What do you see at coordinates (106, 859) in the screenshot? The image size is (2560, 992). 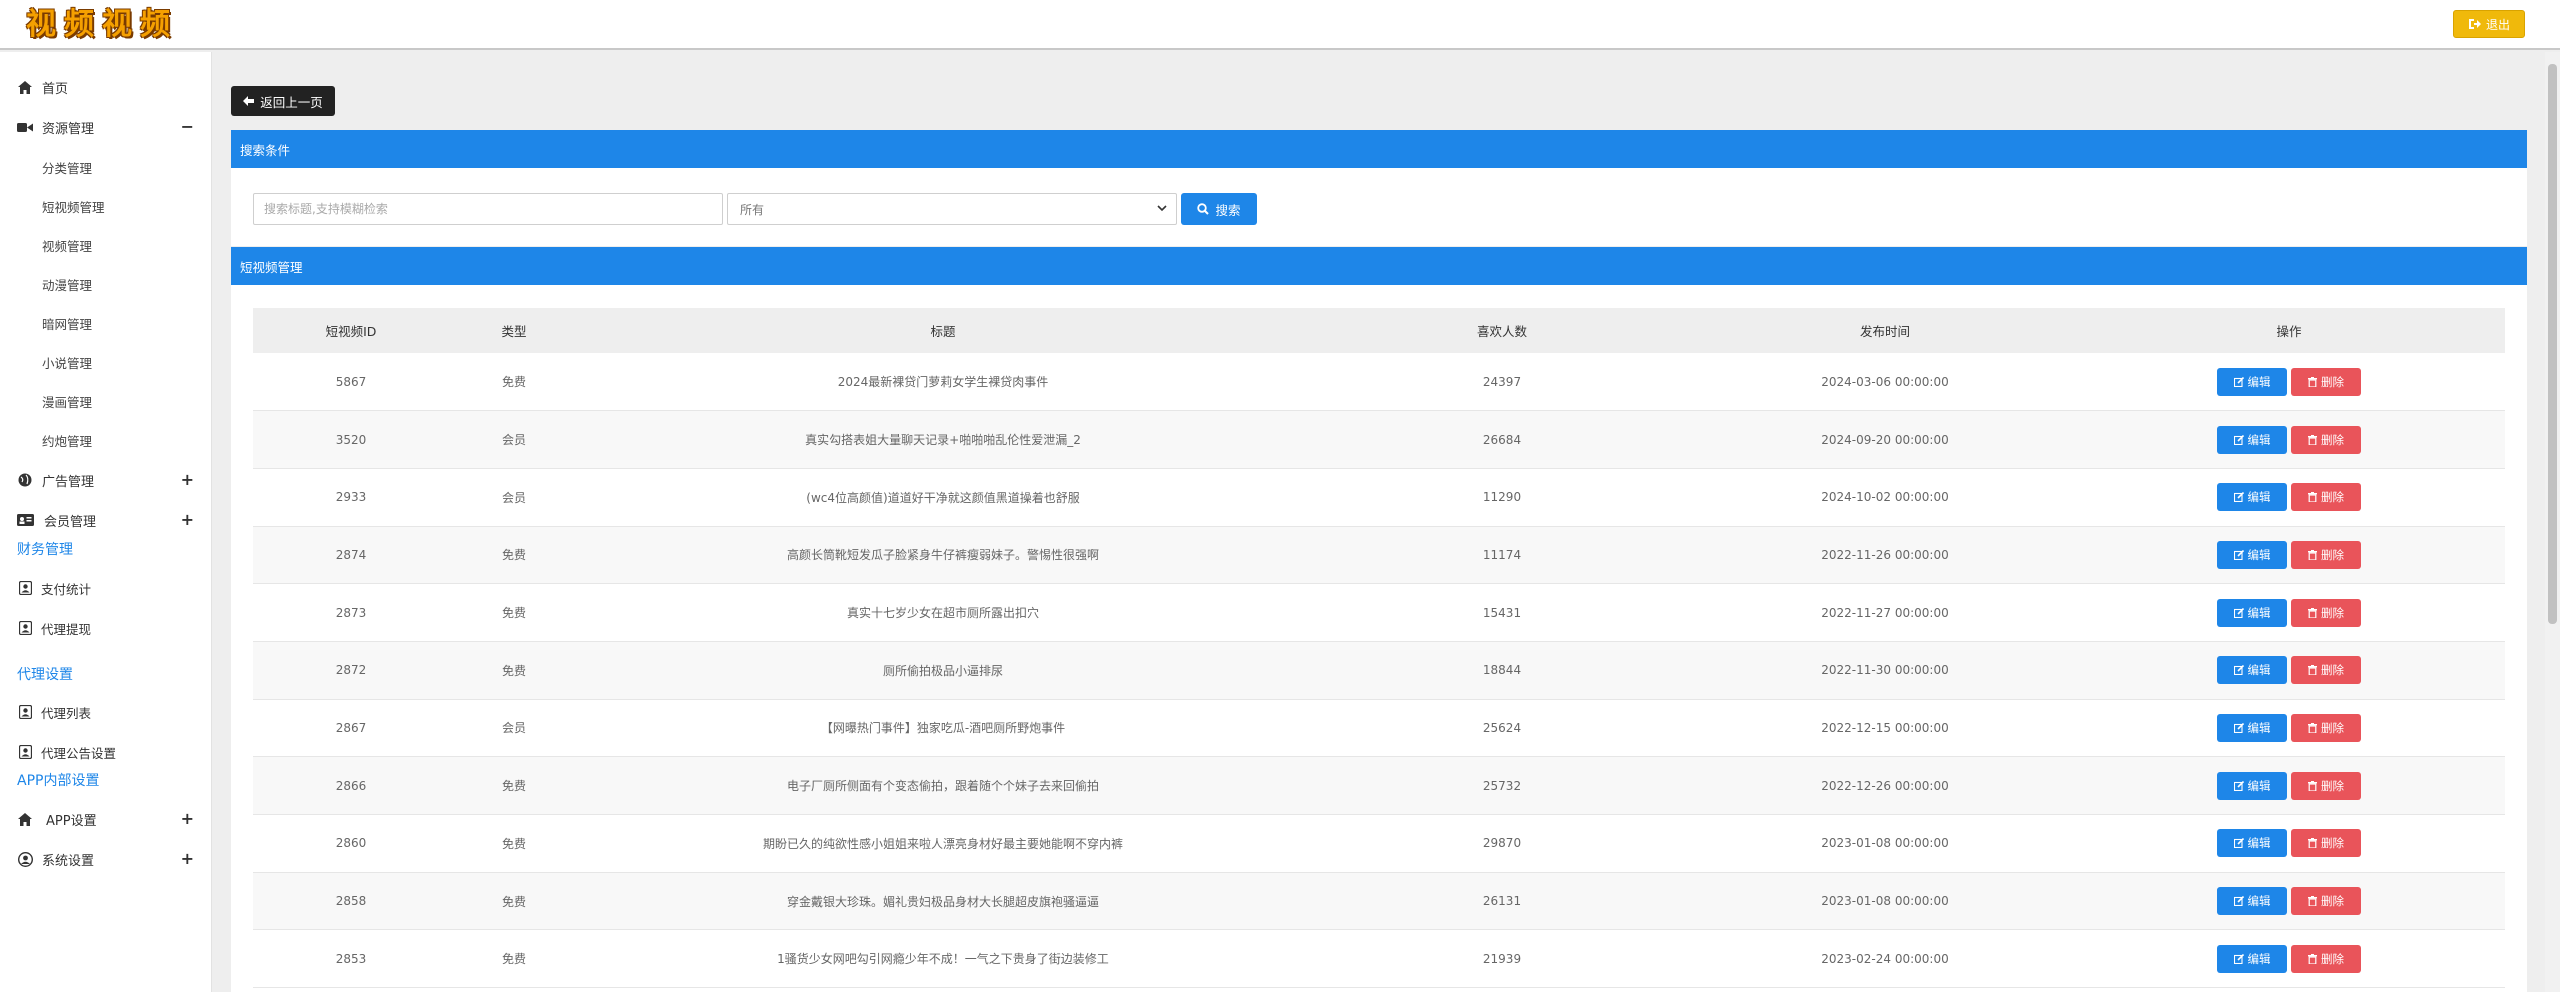 I see `sidebar-item-system-settings: 系统设置 +` at bounding box center [106, 859].